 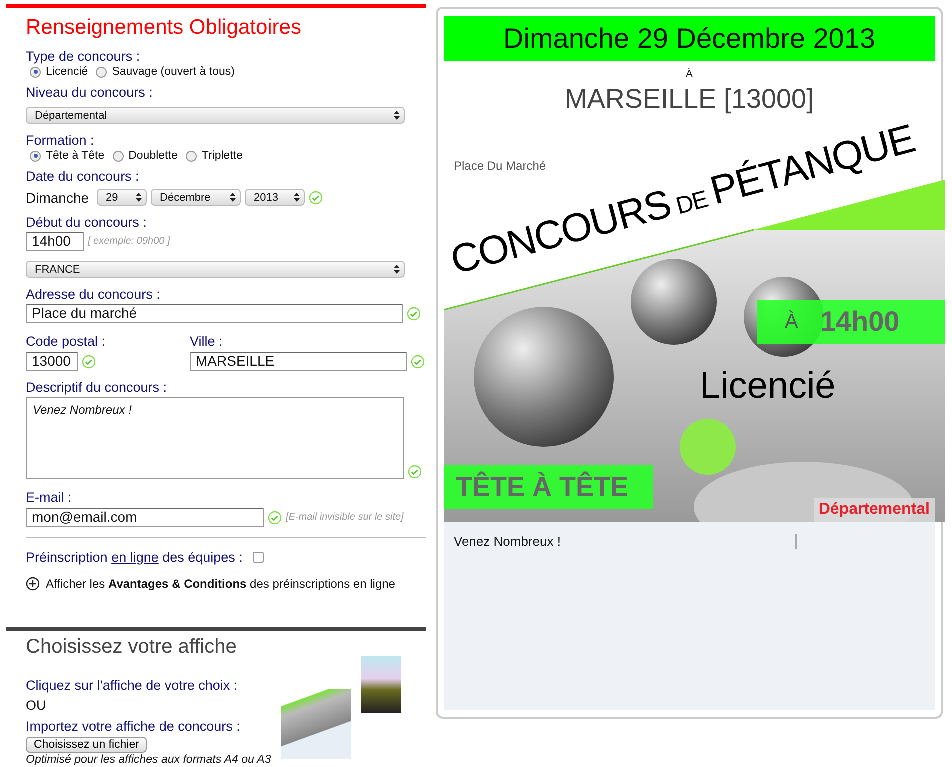 What do you see at coordinates (83, 176) in the screenshot?
I see `field-label: Date du concours :` at bounding box center [83, 176].